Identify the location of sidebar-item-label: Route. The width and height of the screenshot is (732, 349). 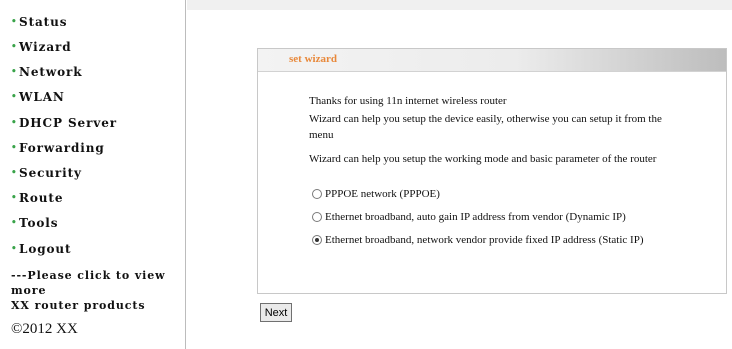
(41, 198).